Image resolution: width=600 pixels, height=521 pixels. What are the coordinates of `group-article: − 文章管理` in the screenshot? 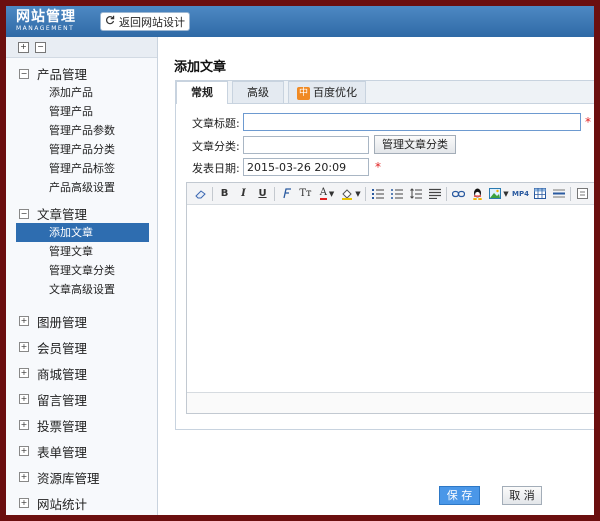 It's located at (81, 213).